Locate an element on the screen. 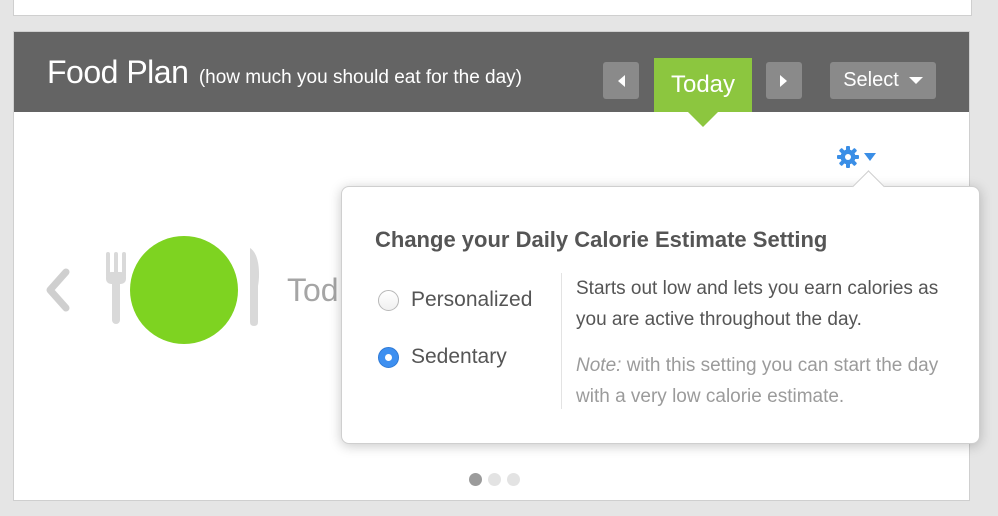  settings-gear-button is located at coordinates (856, 157).